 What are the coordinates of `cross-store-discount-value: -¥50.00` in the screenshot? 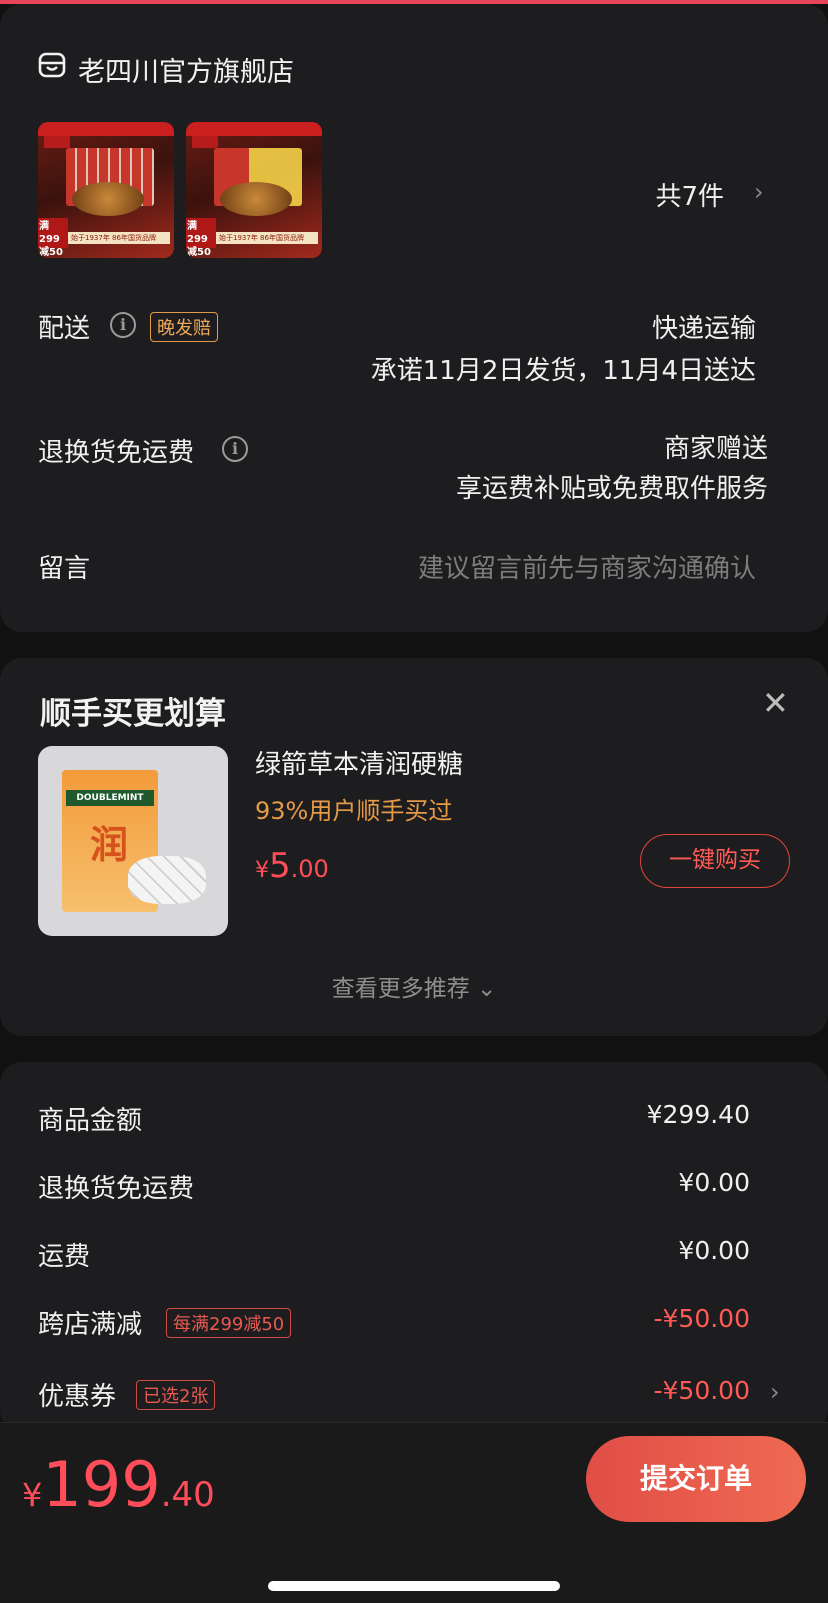 It's located at (702, 1318).